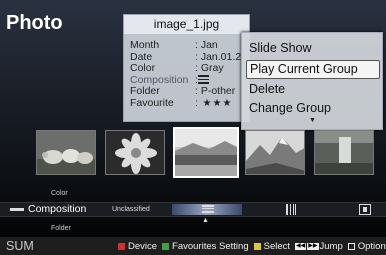  What do you see at coordinates (143, 68) in the screenshot?
I see `info-key: Color` at bounding box center [143, 68].